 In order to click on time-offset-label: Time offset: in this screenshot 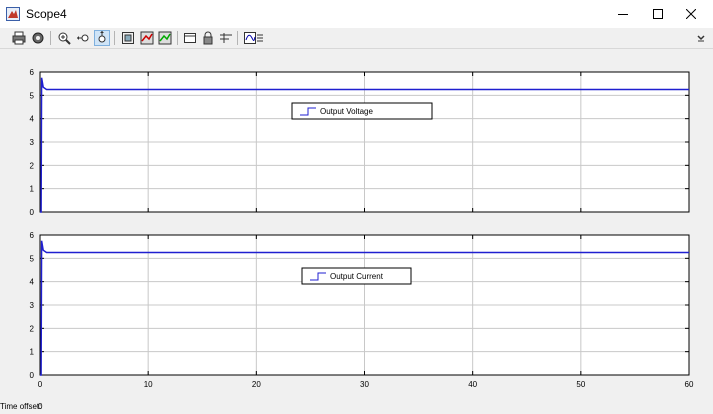, I will do `click(21, 406)`.